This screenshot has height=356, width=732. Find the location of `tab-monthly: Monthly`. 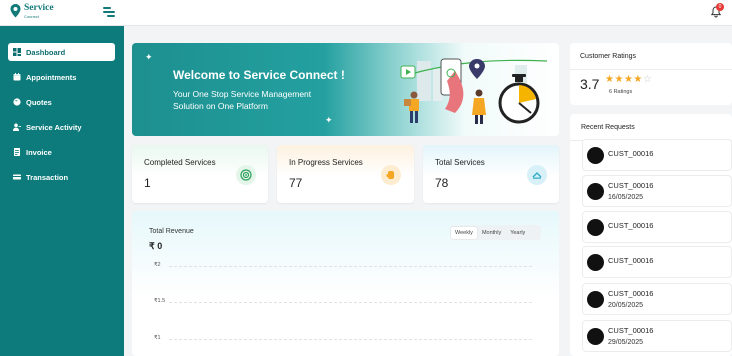

tab-monthly: Monthly is located at coordinates (491, 233).